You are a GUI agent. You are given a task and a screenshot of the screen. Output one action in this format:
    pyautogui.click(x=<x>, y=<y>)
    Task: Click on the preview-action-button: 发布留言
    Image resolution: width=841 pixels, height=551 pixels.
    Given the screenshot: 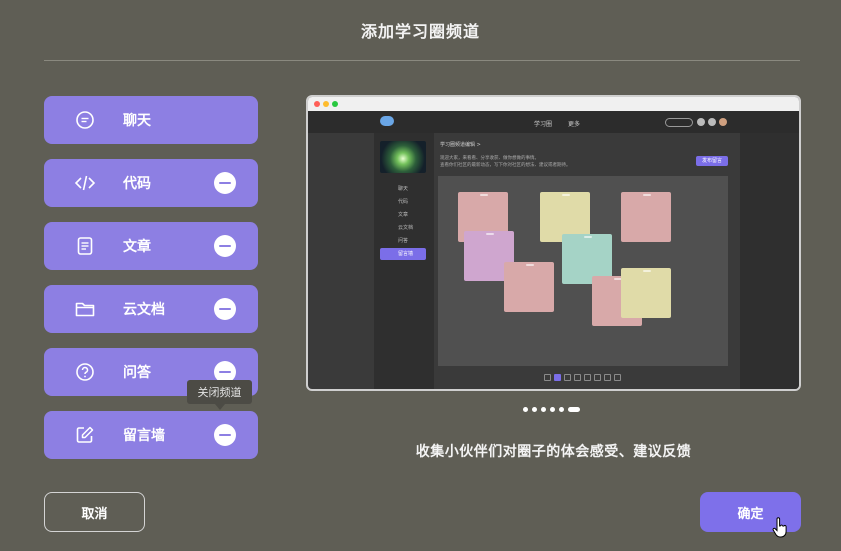 What is the action you would take?
    pyautogui.click(x=712, y=161)
    